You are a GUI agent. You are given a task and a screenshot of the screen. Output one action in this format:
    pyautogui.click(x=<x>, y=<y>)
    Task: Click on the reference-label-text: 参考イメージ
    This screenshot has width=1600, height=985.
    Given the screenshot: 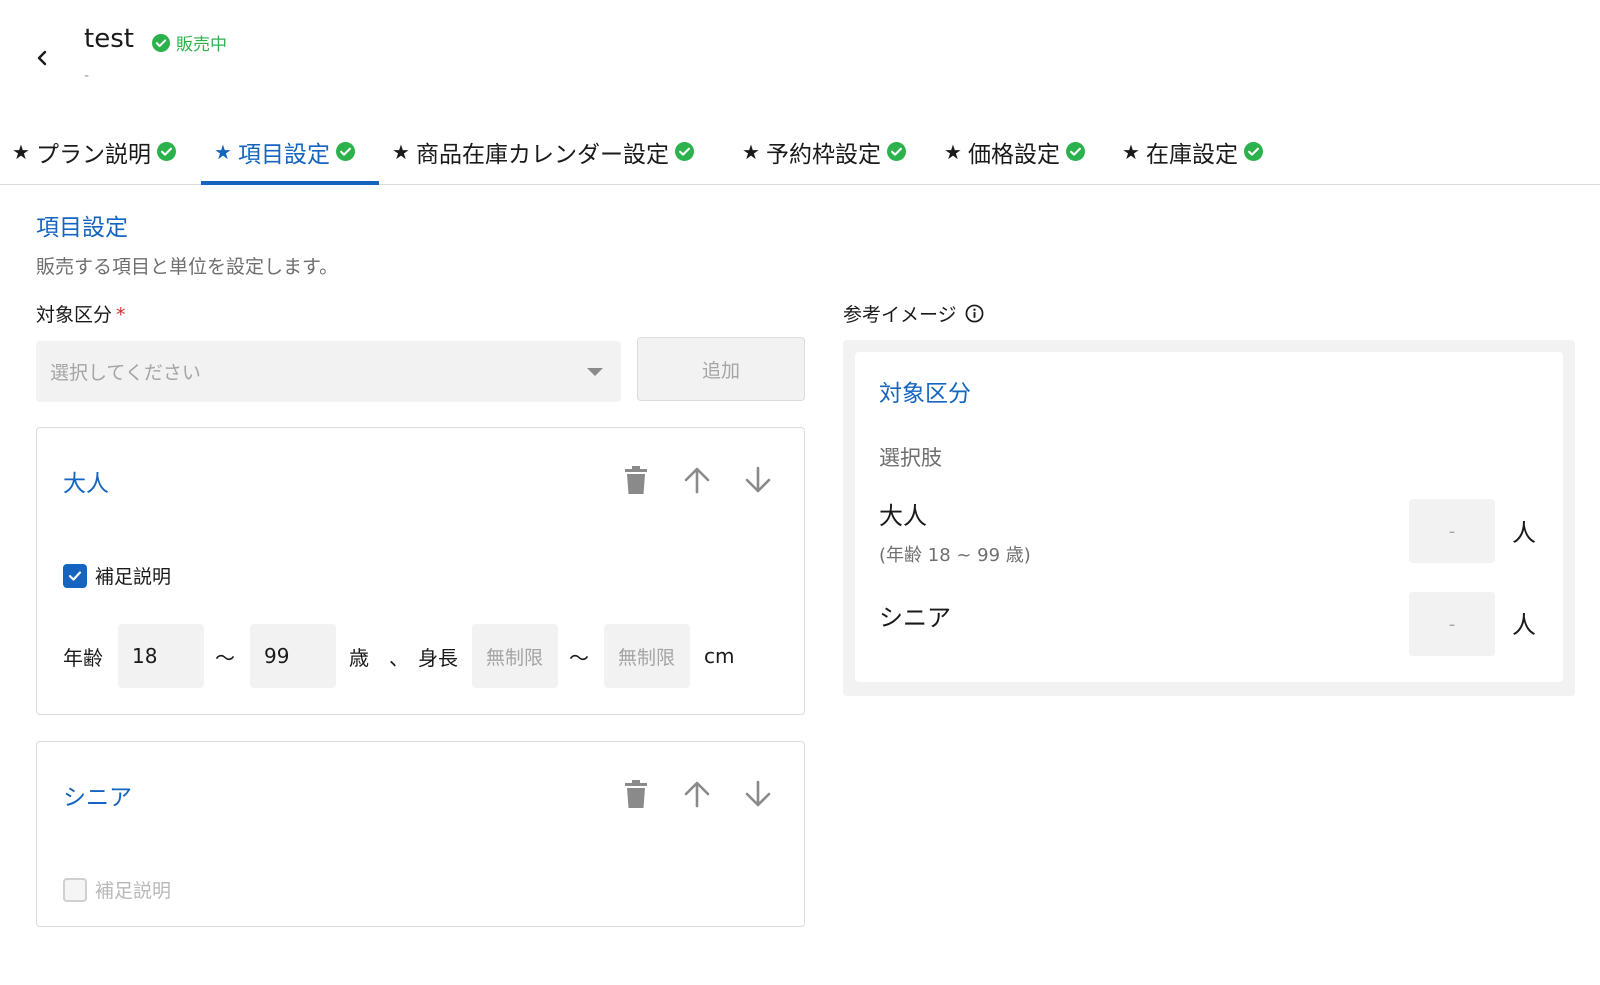 What is the action you would take?
    pyautogui.click(x=900, y=315)
    